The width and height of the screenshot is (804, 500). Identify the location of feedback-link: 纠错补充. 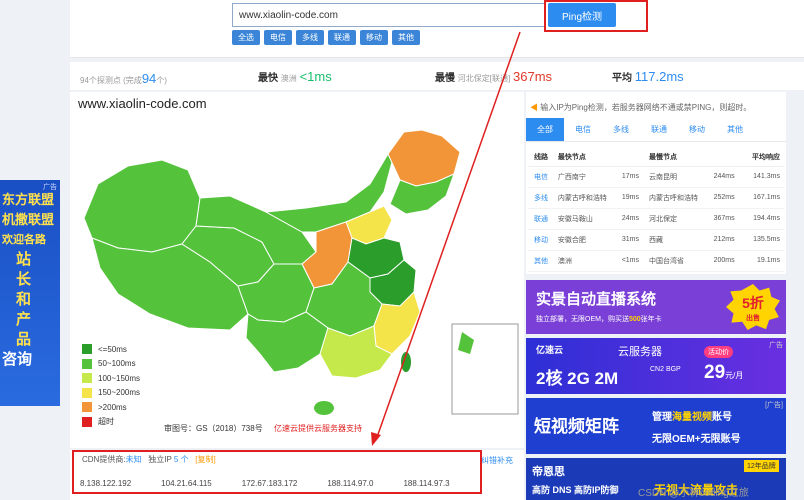
(497, 460).